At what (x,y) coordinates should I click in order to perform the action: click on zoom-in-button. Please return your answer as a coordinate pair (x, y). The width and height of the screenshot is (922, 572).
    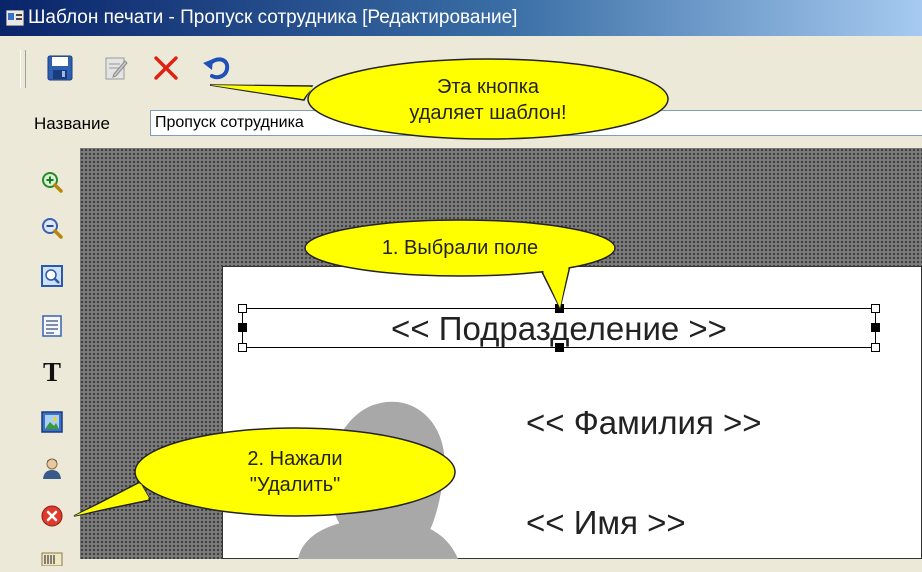
    Looking at the image, I should click on (52, 182).